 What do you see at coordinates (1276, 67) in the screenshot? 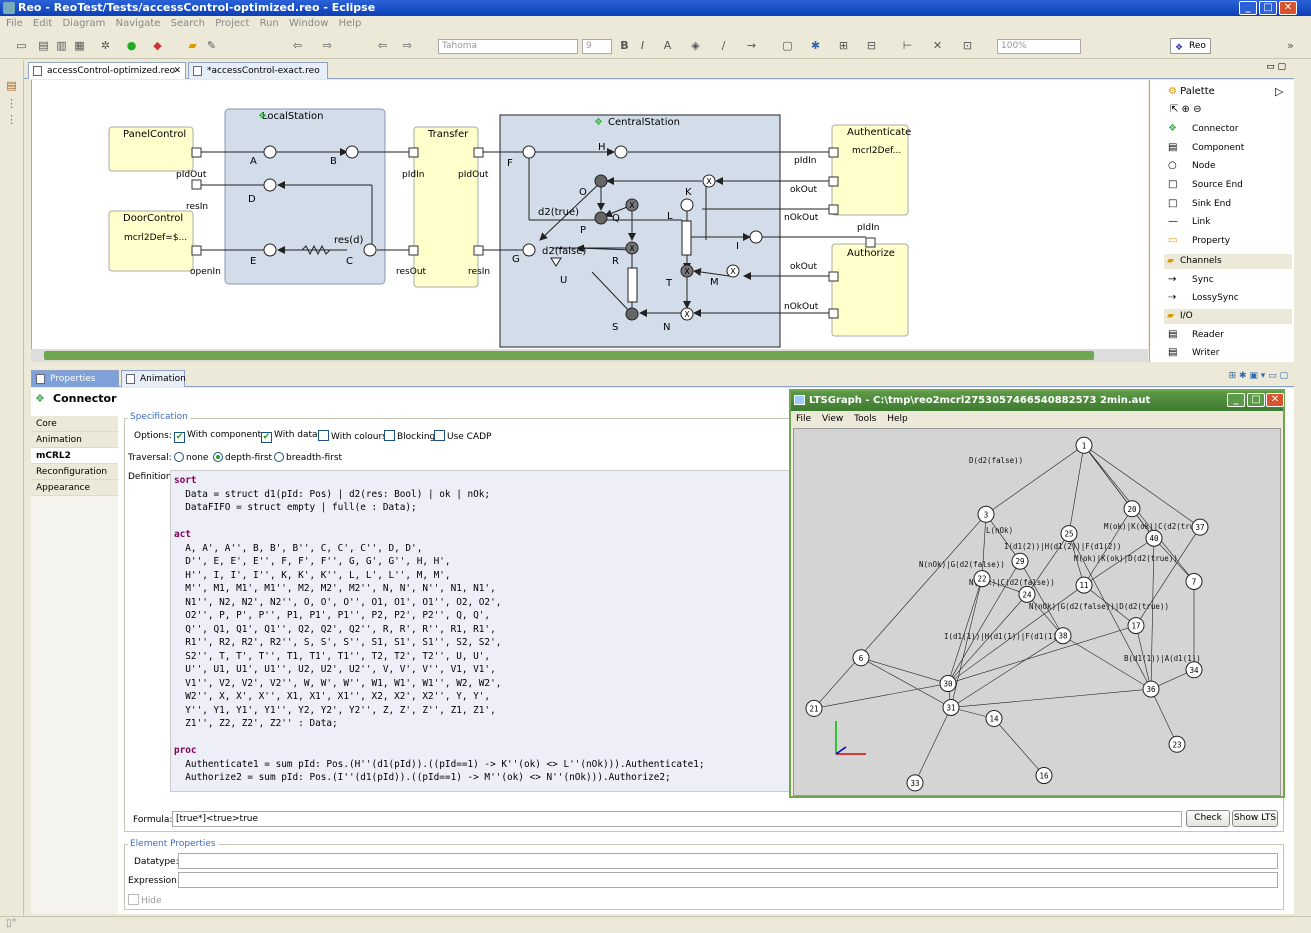
I see `minimize-maximize-icon: ▭ ▢` at bounding box center [1276, 67].